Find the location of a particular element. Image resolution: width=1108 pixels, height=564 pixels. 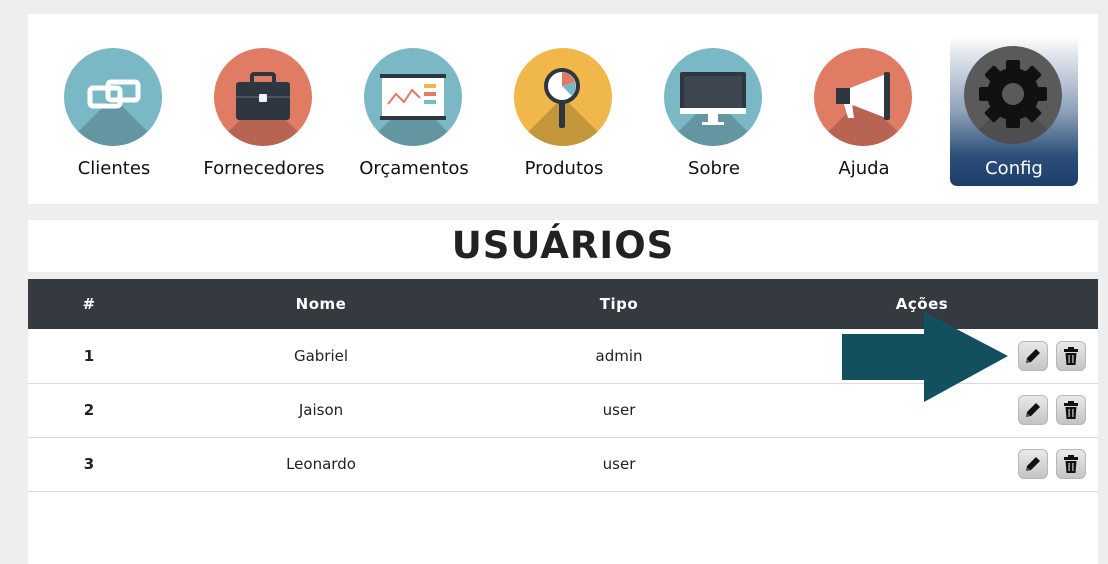

nav-item-produtos: Produtos is located at coordinates (564, 109).